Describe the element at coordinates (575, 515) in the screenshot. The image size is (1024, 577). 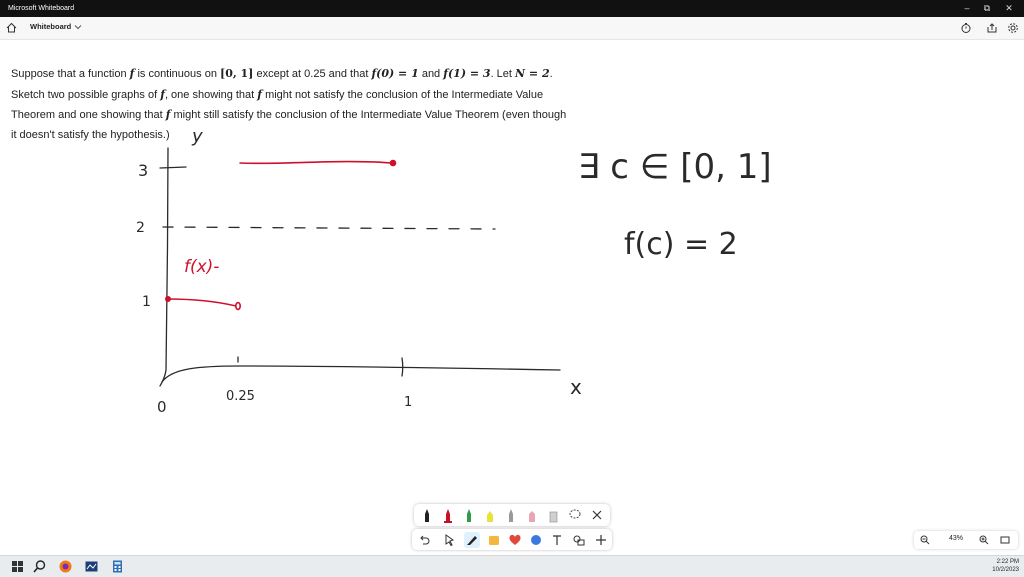
I see `lasso-icon` at that location.